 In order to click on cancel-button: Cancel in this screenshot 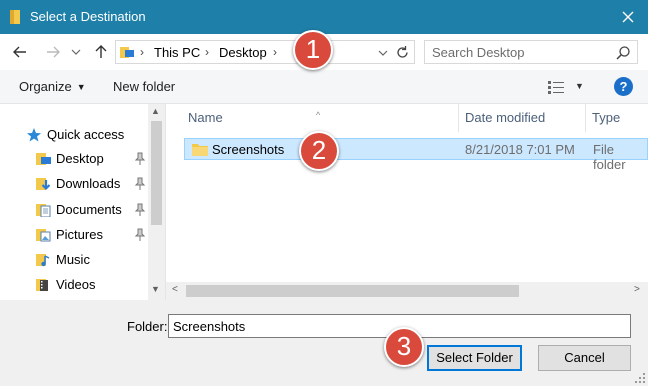, I will do `click(584, 358)`.